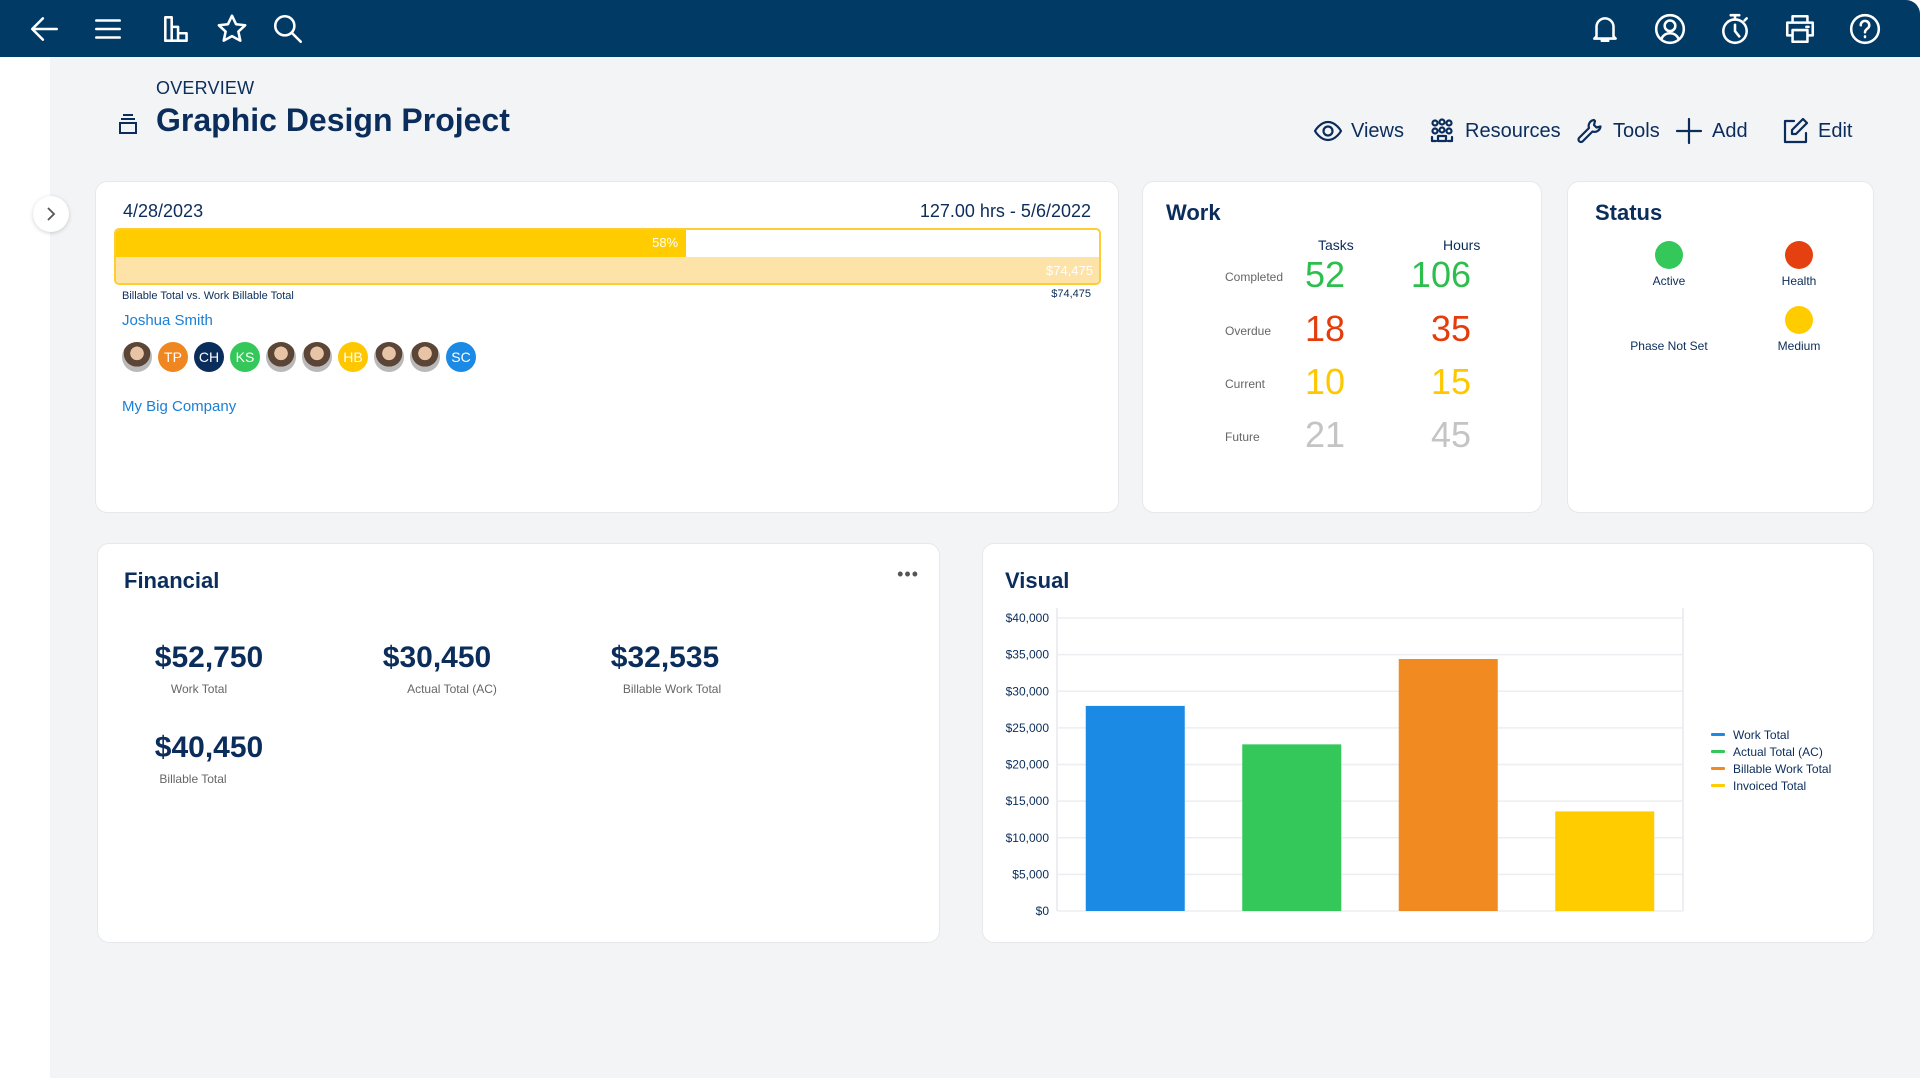 This screenshot has width=1920, height=1080. I want to click on phase-status-label: Phase Not Set, so click(1669, 346).